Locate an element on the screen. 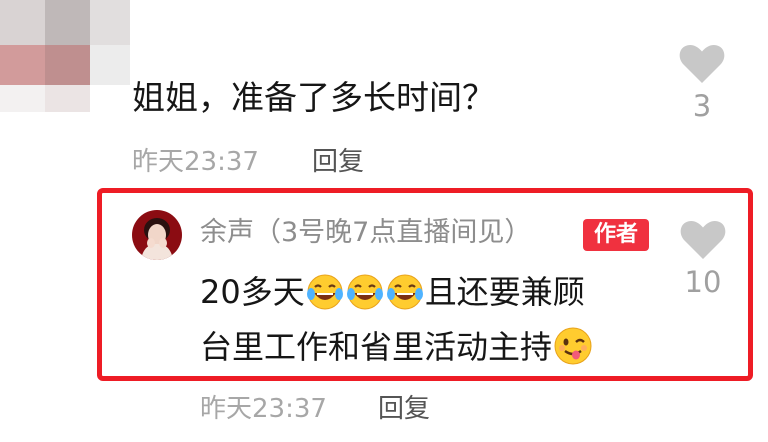 Image resolution: width=768 pixels, height=442 pixels. like-count: 10 is located at coordinates (703, 282).